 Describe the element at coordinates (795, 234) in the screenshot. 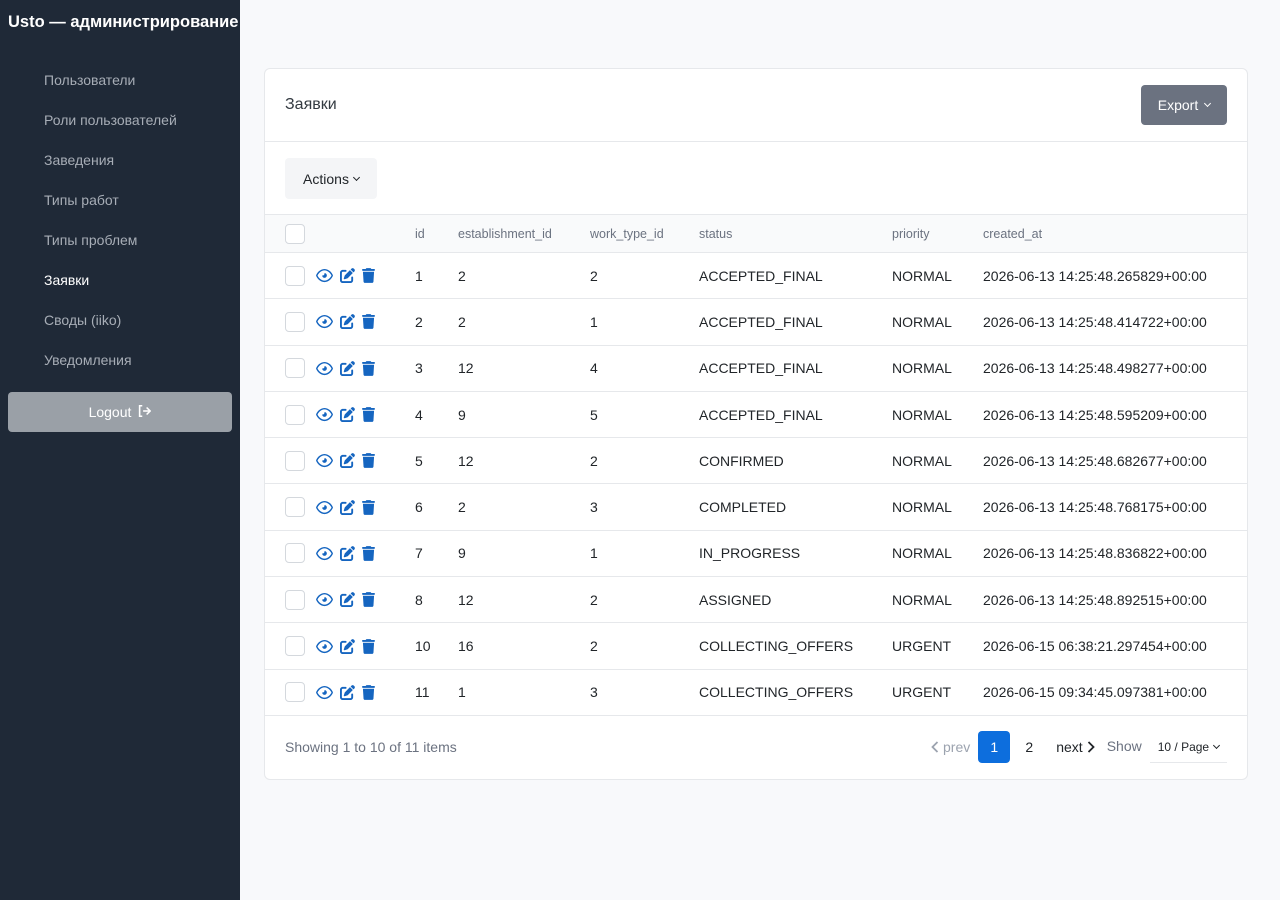

I see `column-header-status: status` at that location.